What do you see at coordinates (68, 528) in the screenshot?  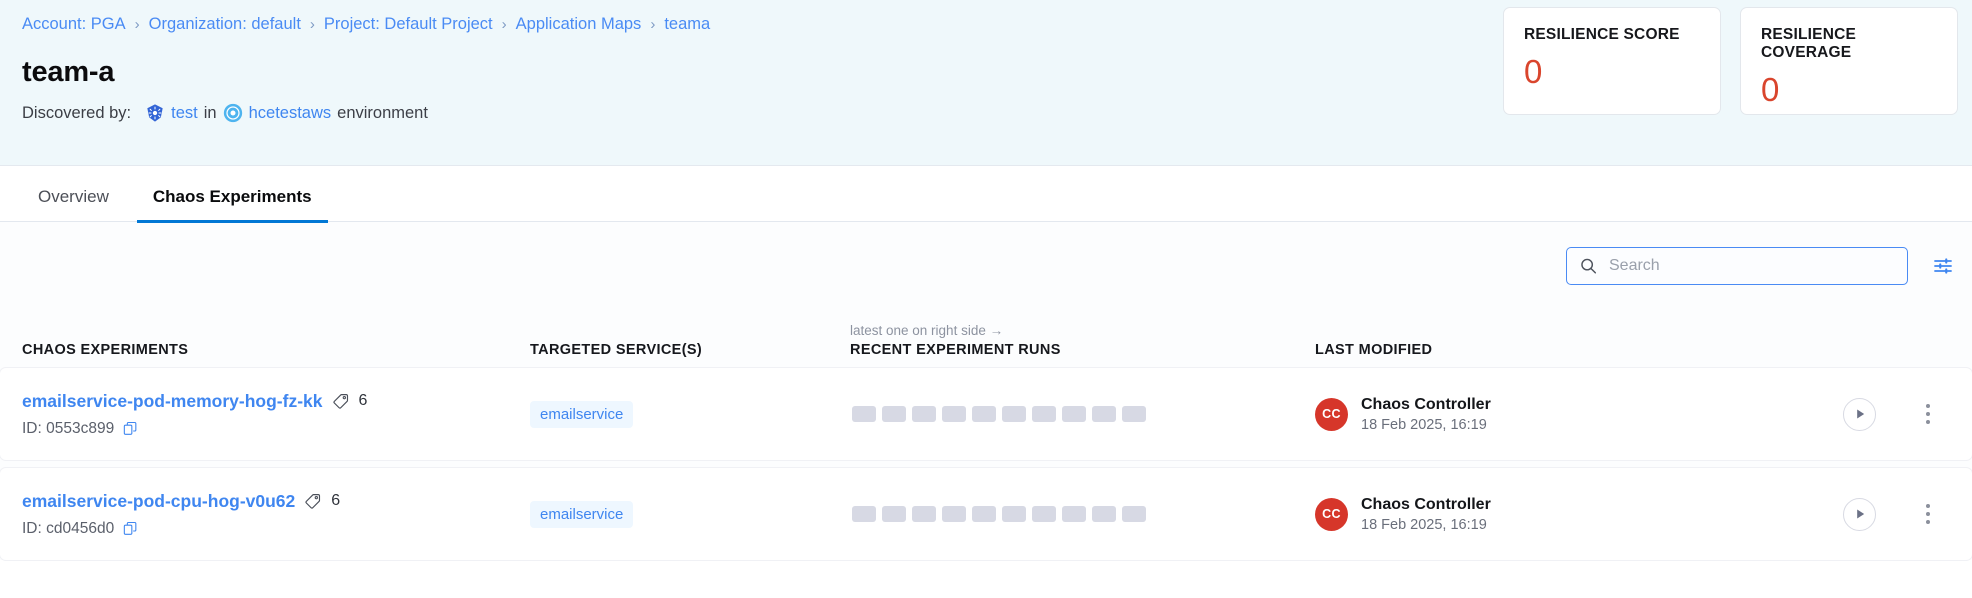 I see `experiment-id: ID: cd0456d0` at bounding box center [68, 528].